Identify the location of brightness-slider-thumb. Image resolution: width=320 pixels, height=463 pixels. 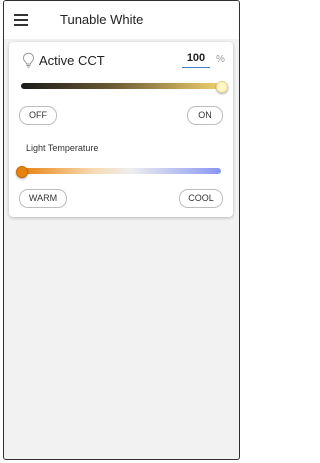
(222, 87).